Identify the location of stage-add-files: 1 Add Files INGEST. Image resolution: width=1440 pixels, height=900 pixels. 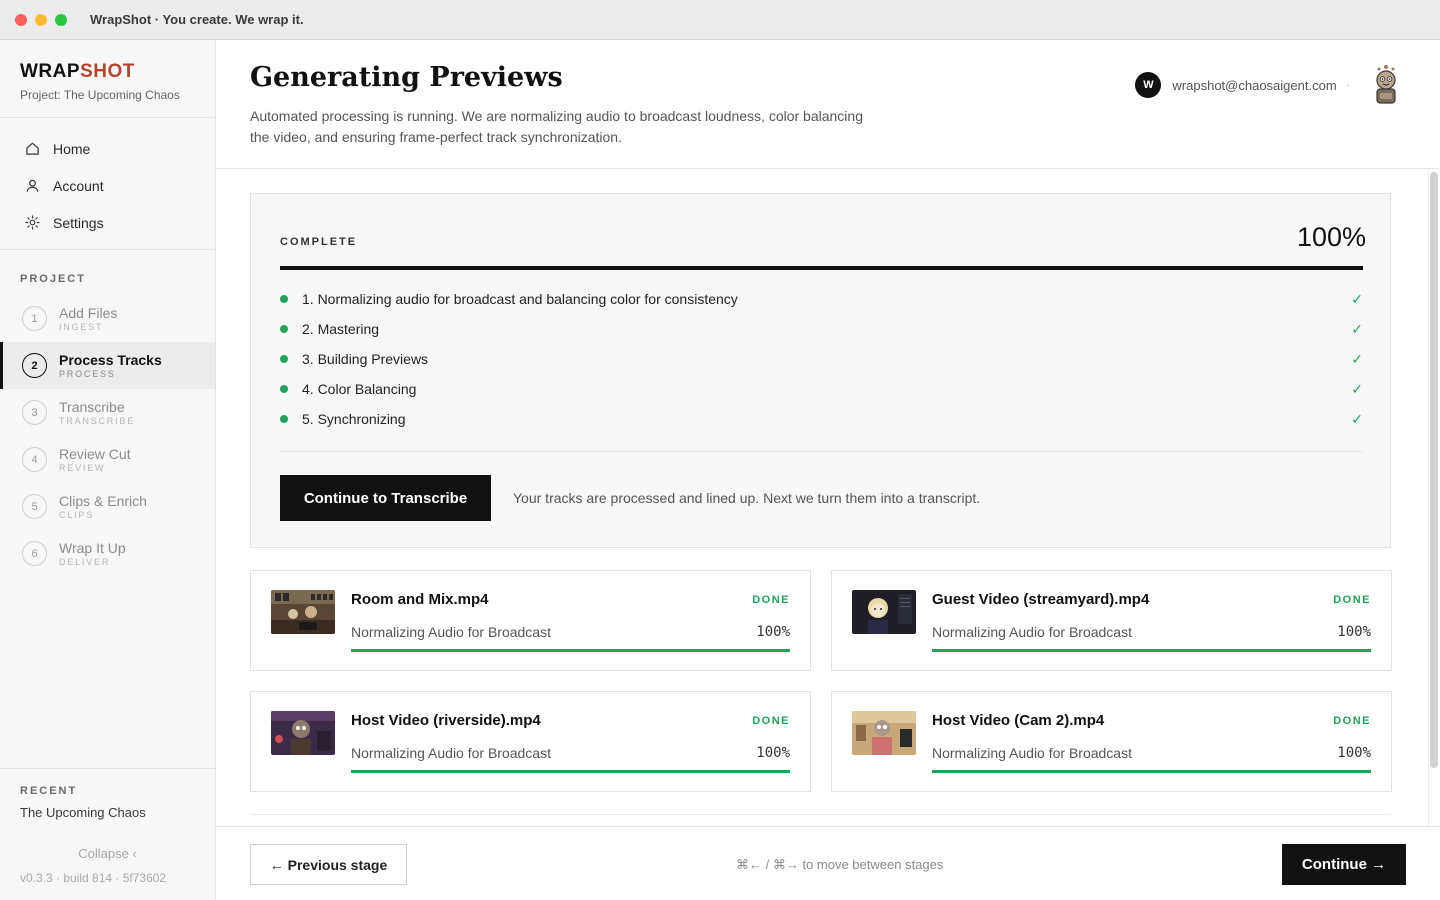
(107, 318).